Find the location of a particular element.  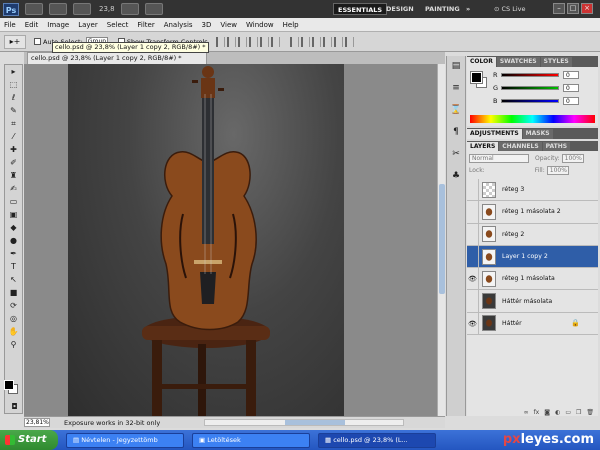

green-slider is located at coordinates (530, 88).